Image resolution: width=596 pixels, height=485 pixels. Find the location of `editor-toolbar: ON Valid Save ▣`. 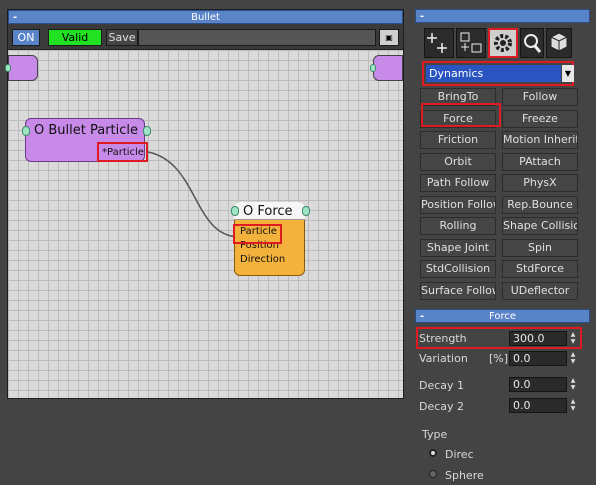

editor-toolbar: ON Valid Save ▣ is located at coordinates (205, 37).